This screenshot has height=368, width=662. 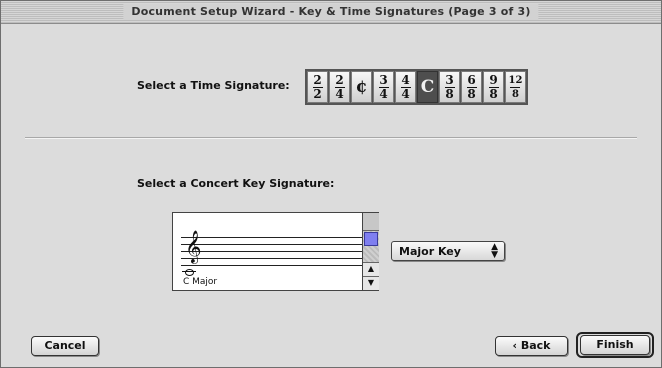 I want to click on time-sig-3-4-button: 34, so click(x=383, y=87).